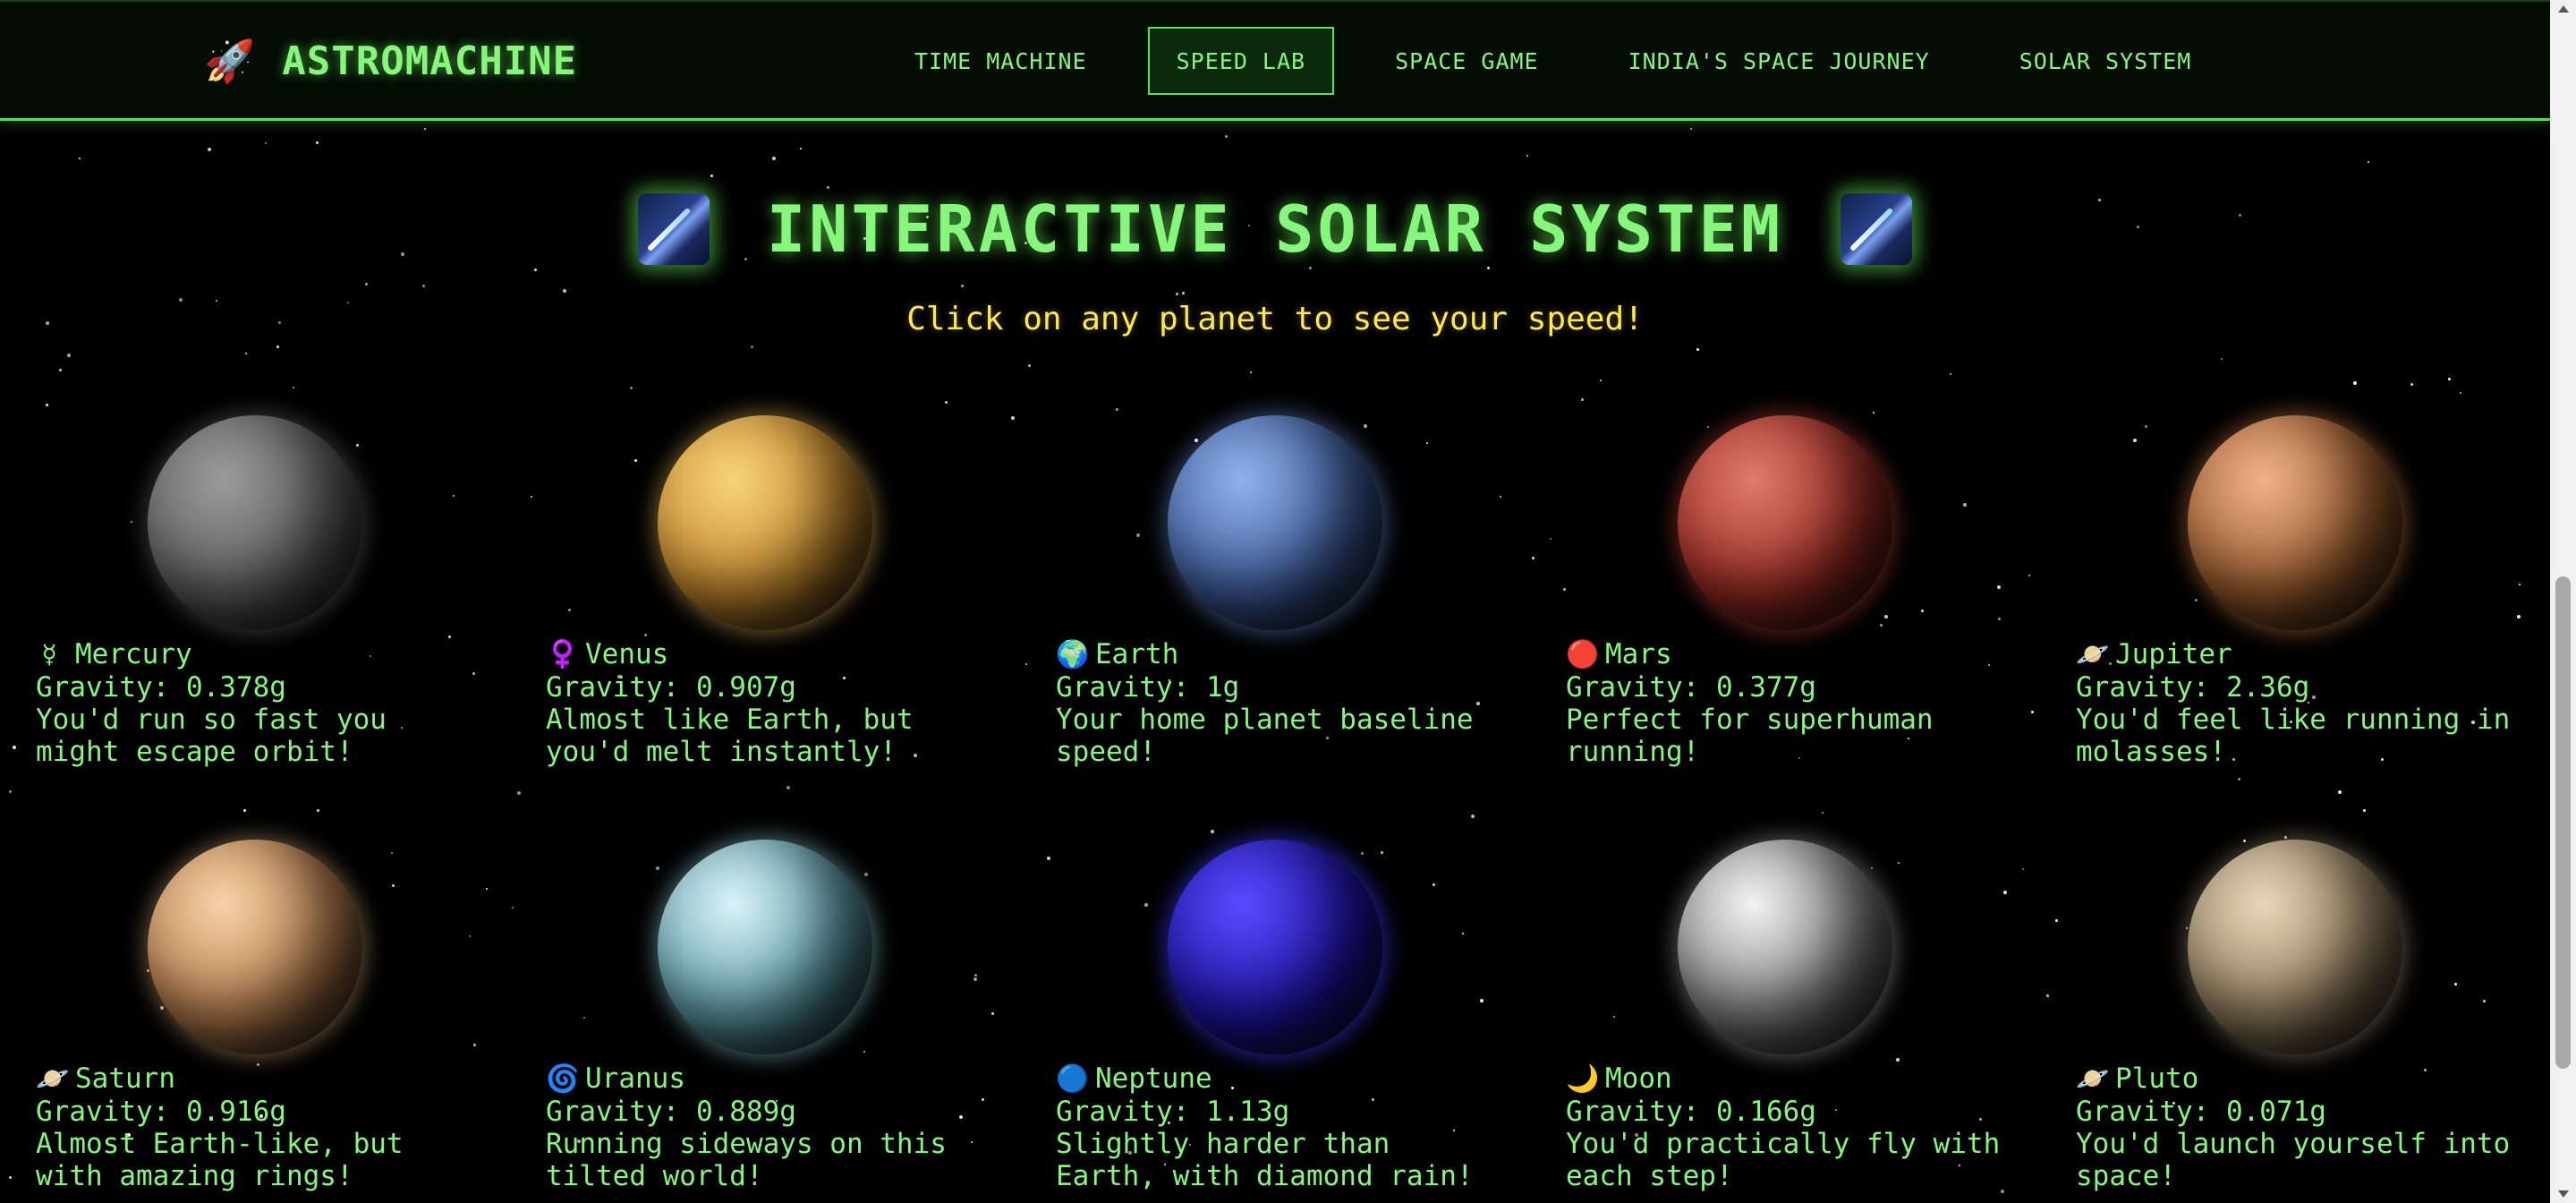 This screenshot has height=1203, width=2576. I want to click on planet-sphere-pluto, so click(2295, 947).